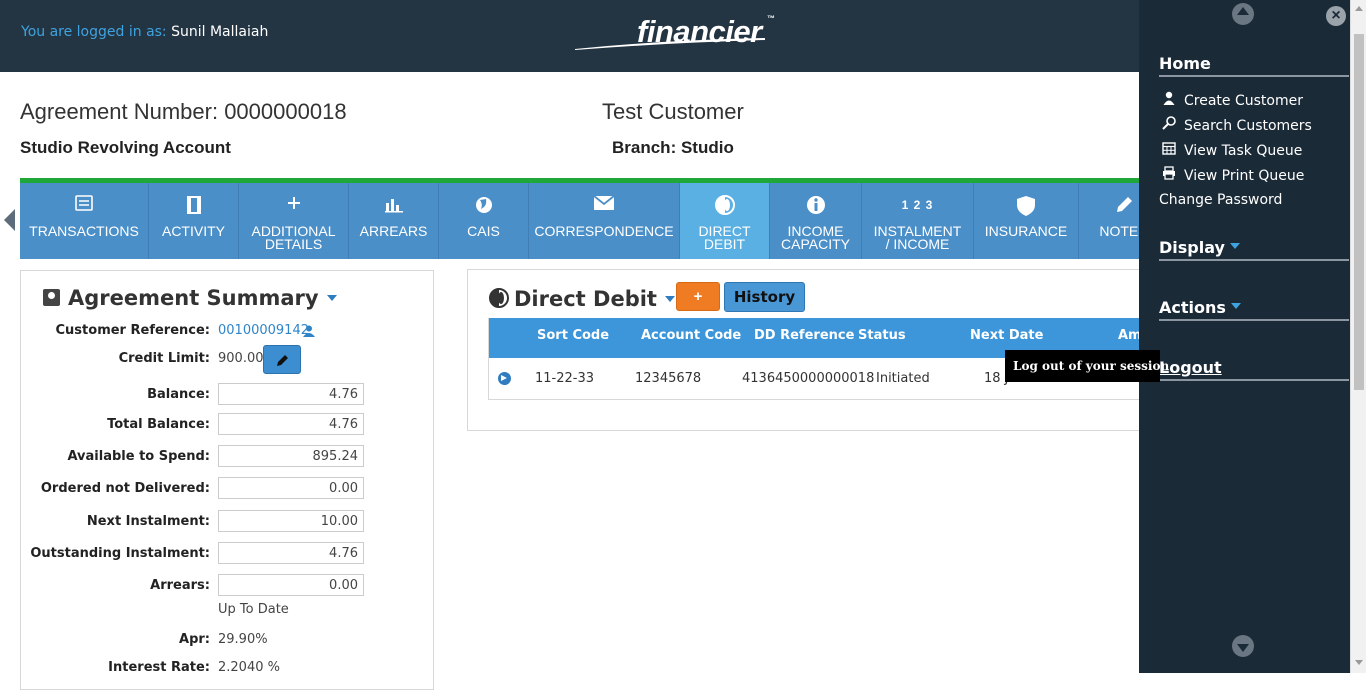  I want to click on column-header-dd-reference: DD Reference, so click(804, 335).